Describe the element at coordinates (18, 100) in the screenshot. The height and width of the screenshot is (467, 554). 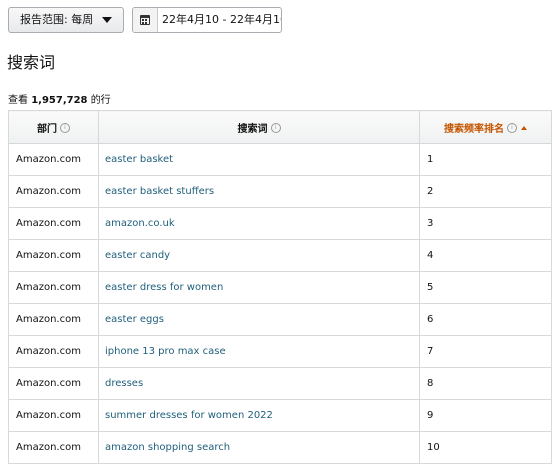
I see `rows-count-prefix: 查看` at that location.